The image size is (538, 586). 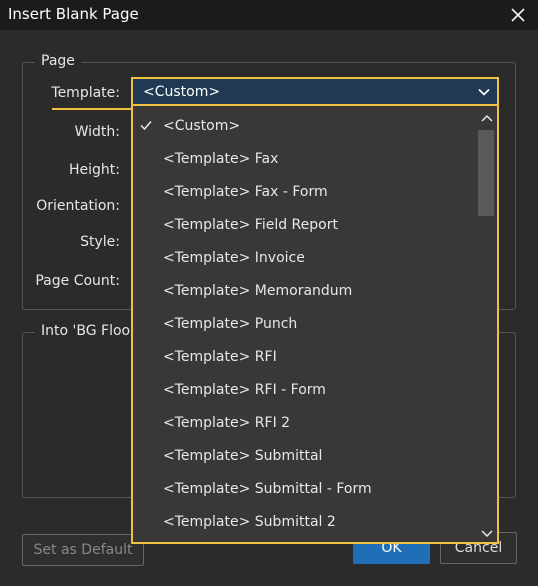 What do you see at coordinates (243, 456) in the screenshot?
I see `template-option-label: <Template> Submittal` at bounding box center [243, 456].